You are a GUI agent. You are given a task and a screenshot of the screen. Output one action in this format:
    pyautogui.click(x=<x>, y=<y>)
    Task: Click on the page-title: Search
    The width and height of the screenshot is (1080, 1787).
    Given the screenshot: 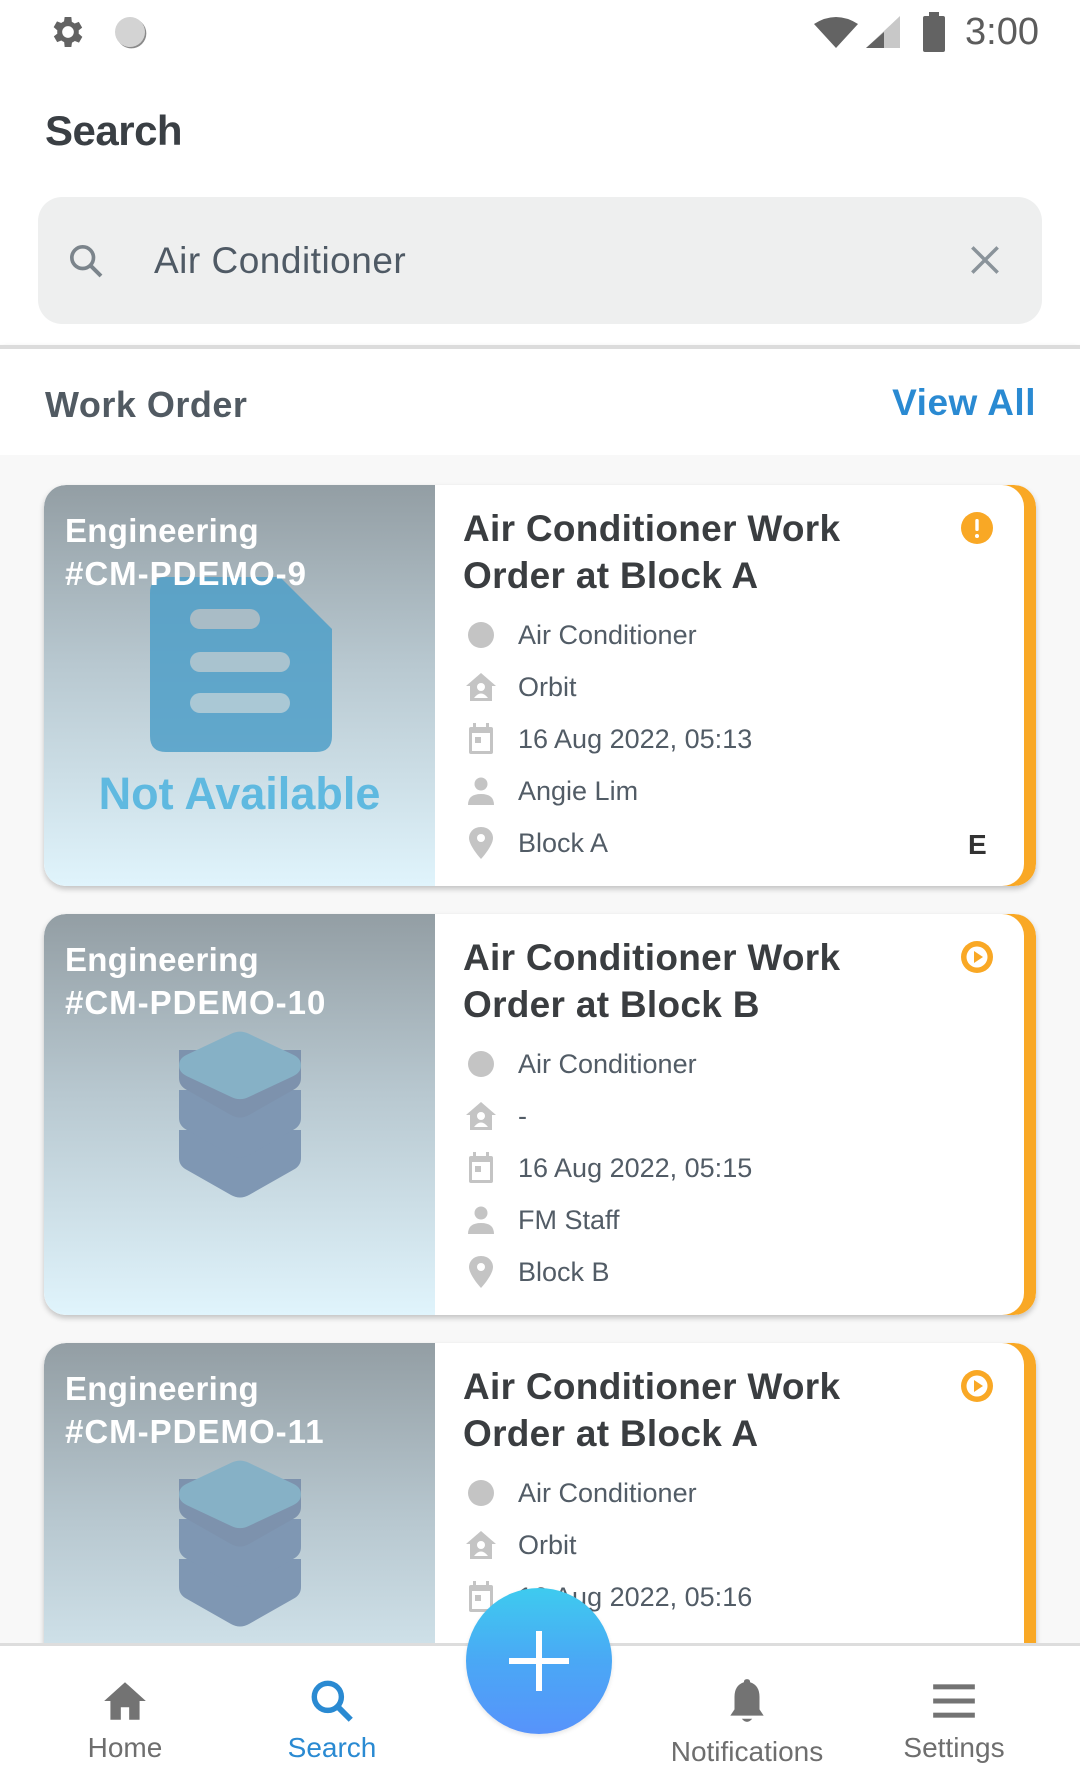 What is the action you would take?
    pyautogui.click(x=114, y=130)
    